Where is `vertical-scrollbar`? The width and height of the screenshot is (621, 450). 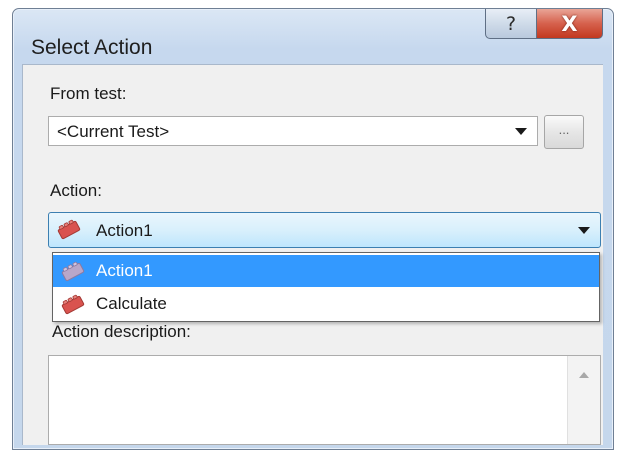 vertical-scrollbar is located at coordinates (583, 400).